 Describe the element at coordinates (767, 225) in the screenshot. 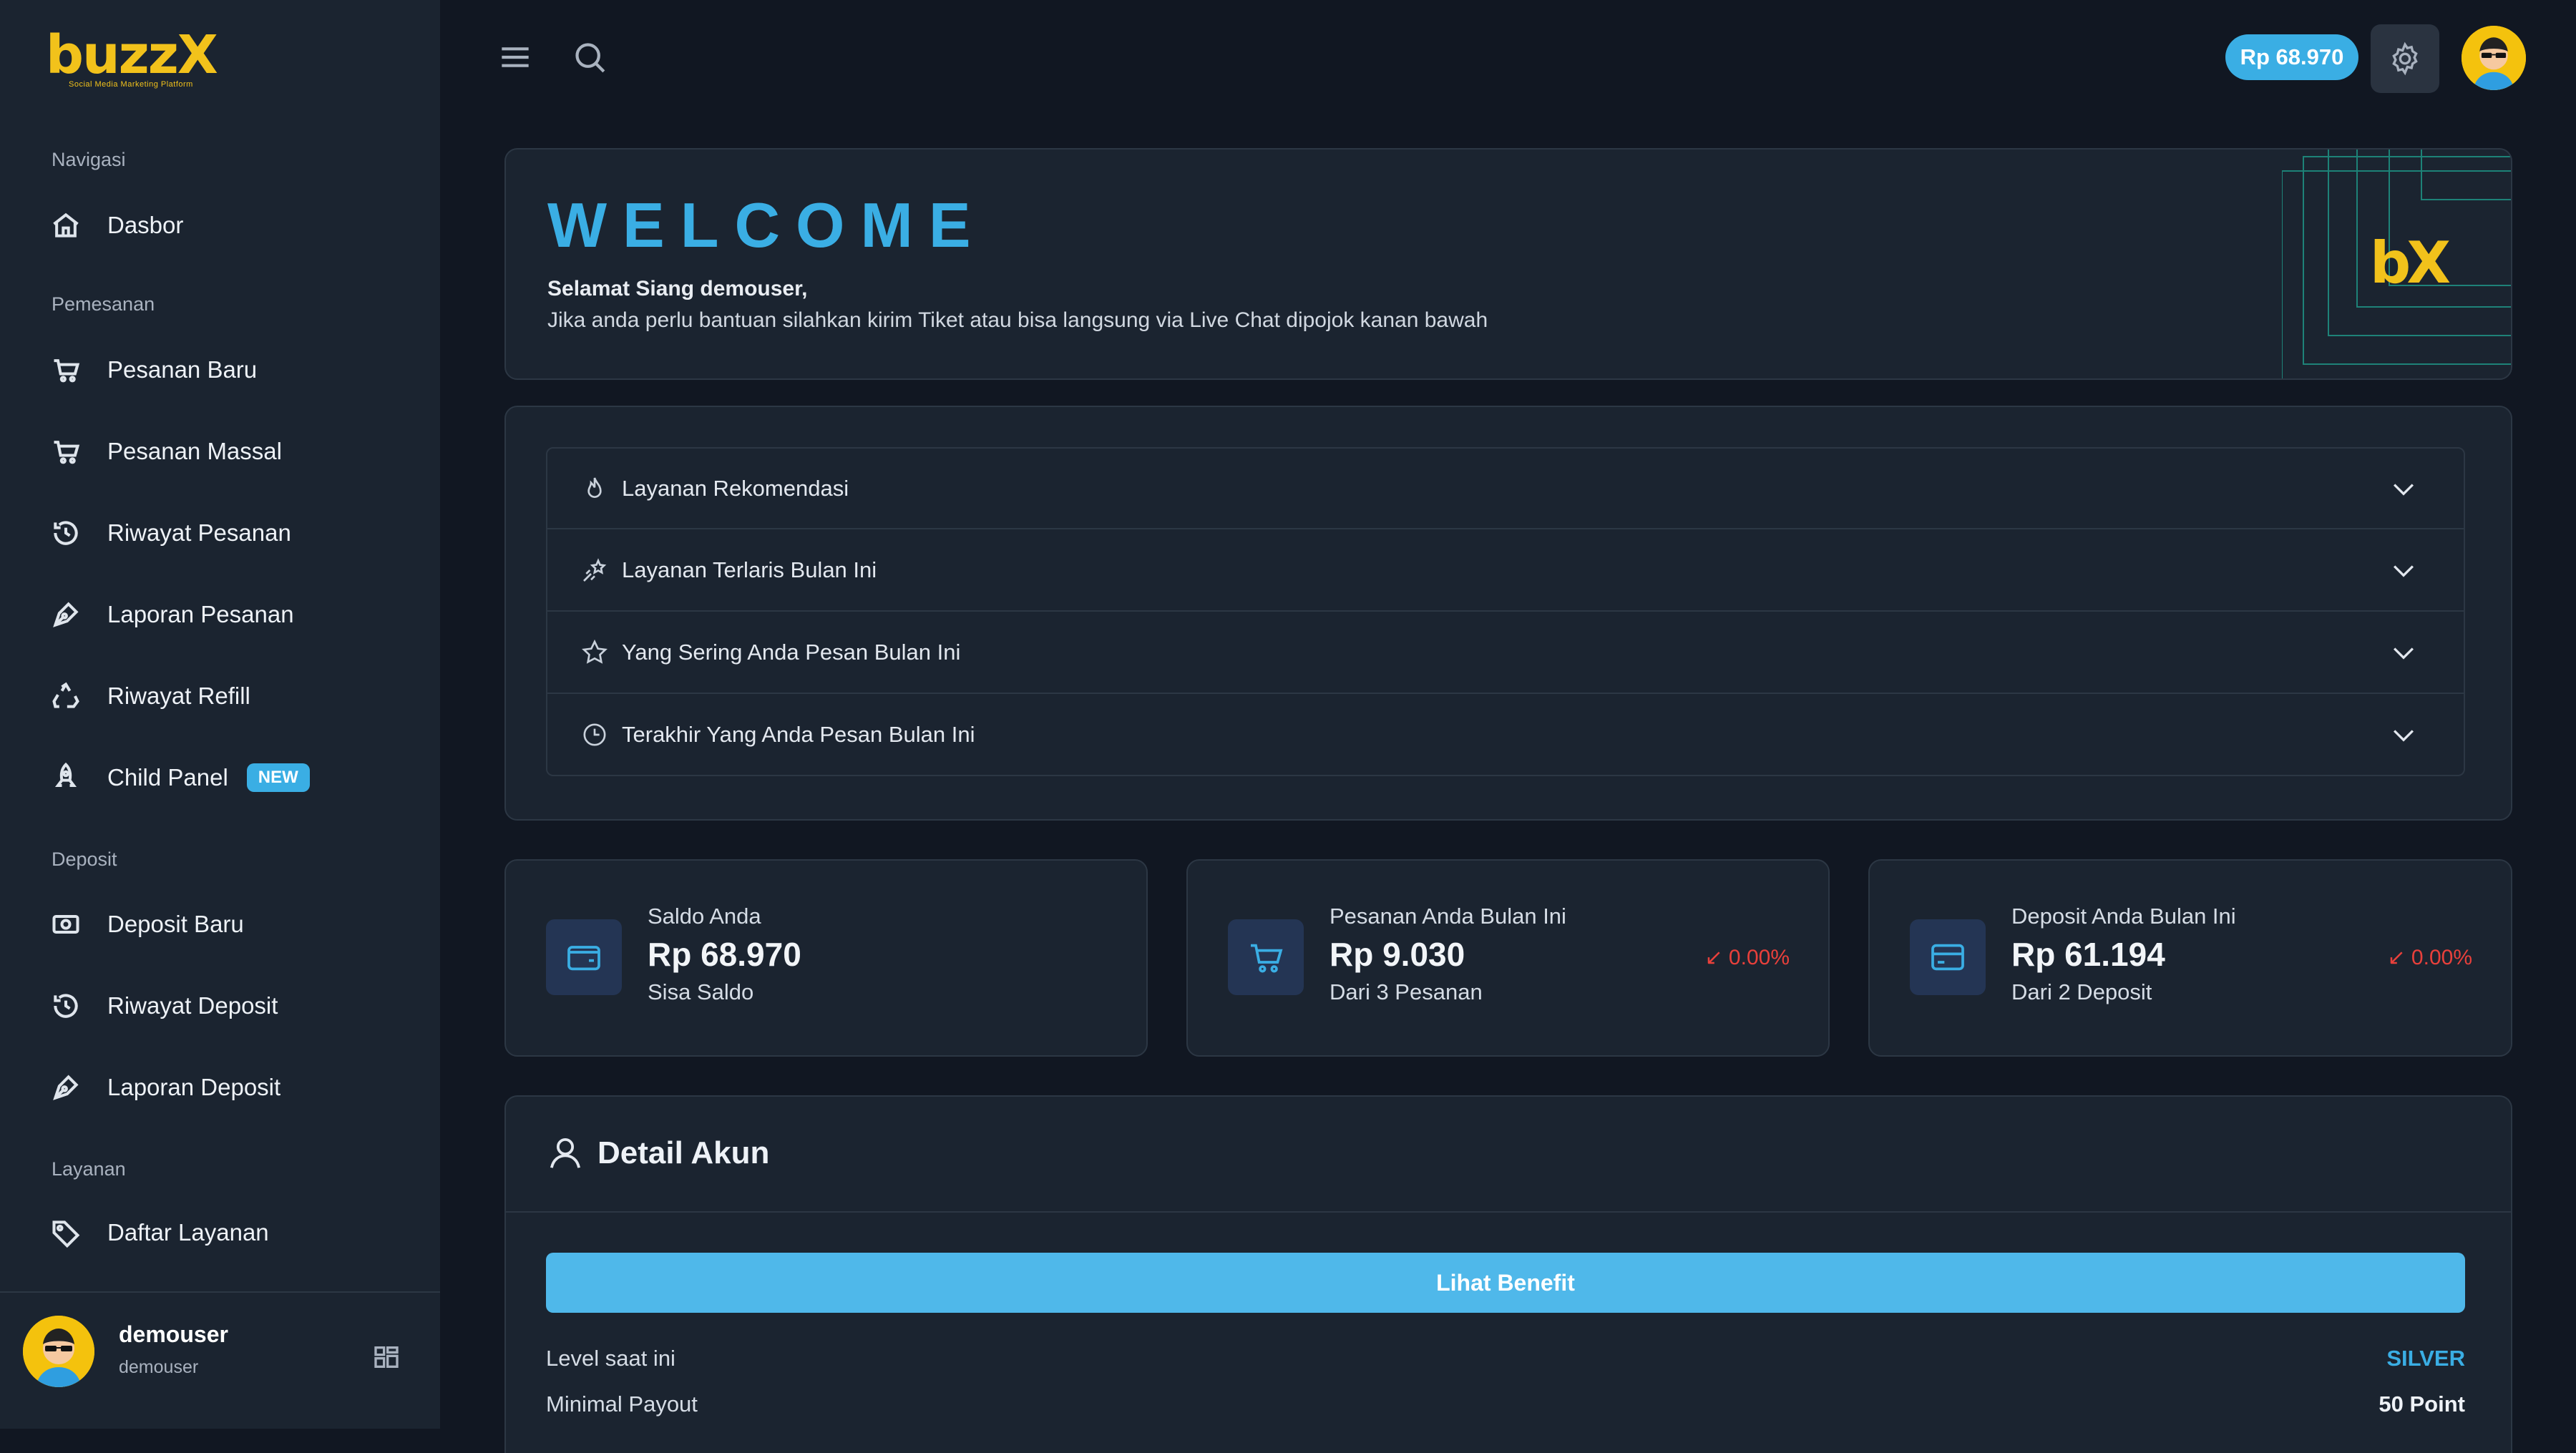

I see `welcome-title: WELCOME` at that location.